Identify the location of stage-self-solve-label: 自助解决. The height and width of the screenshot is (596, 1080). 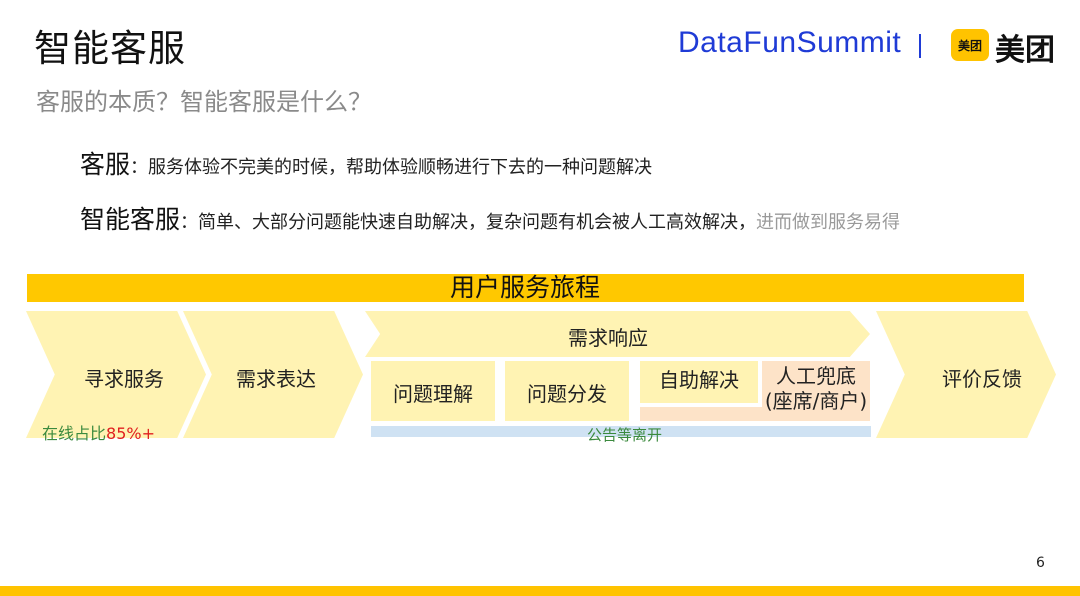
(699, 380).